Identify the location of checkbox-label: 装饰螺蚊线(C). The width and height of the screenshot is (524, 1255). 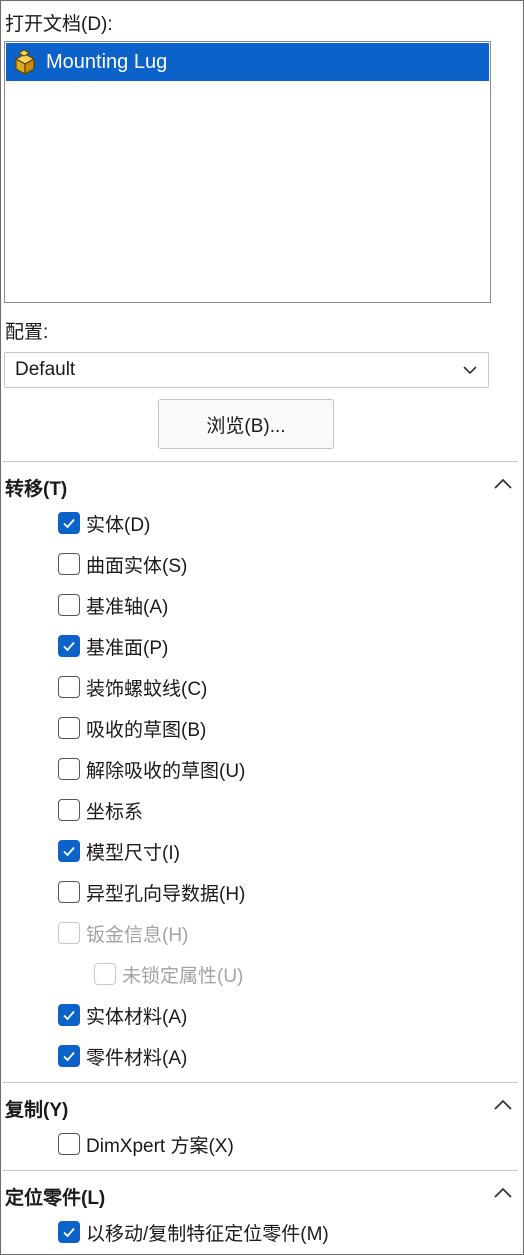
(147, 689).